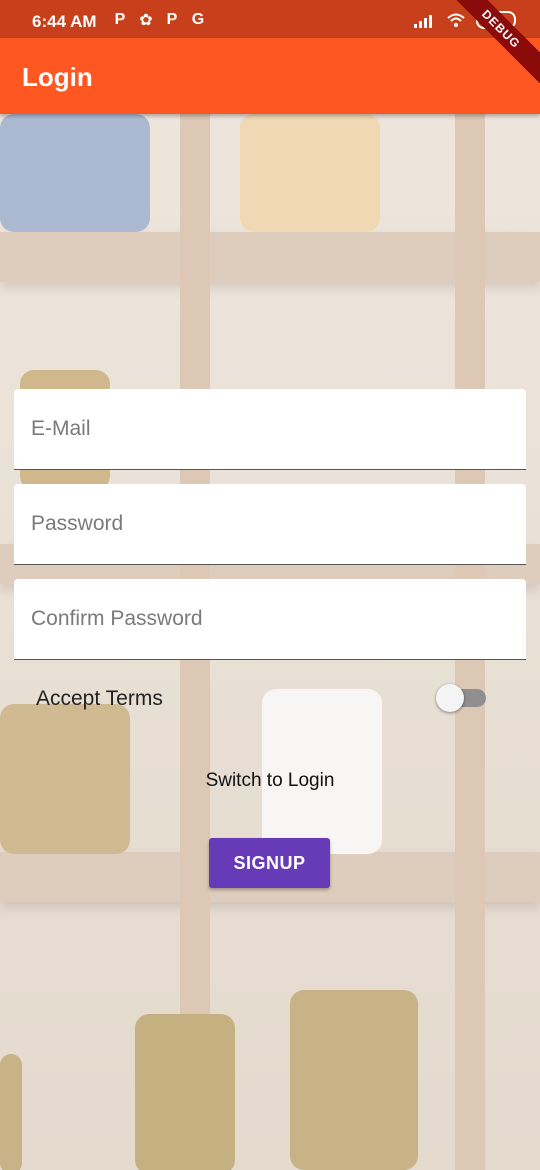 The image size is (540, 1170). I want to click on accept-terms-label: Accept Terms, so click(99, 698).